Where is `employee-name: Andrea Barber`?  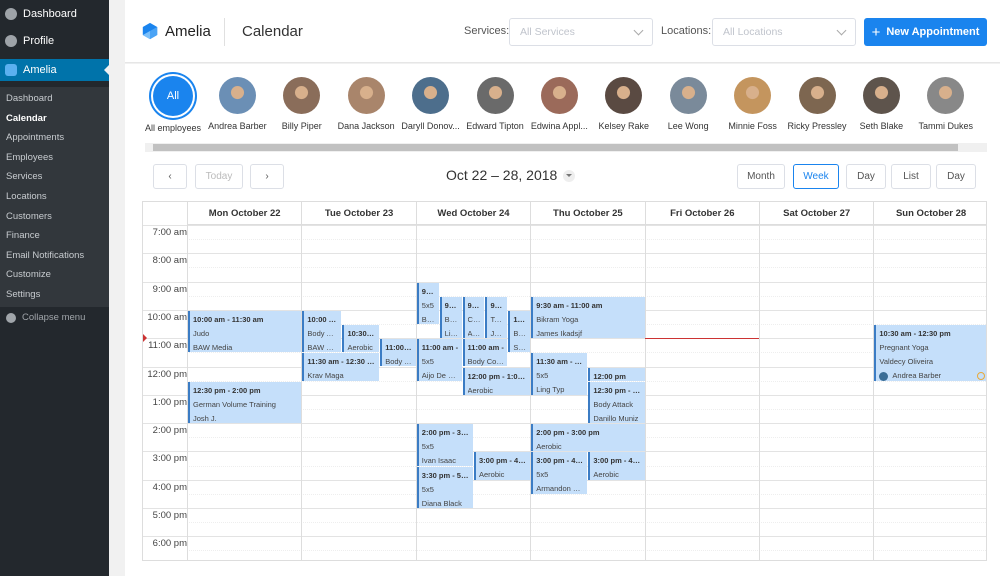
employee-name: Andrea Barber is located at coordinates (237, 126).